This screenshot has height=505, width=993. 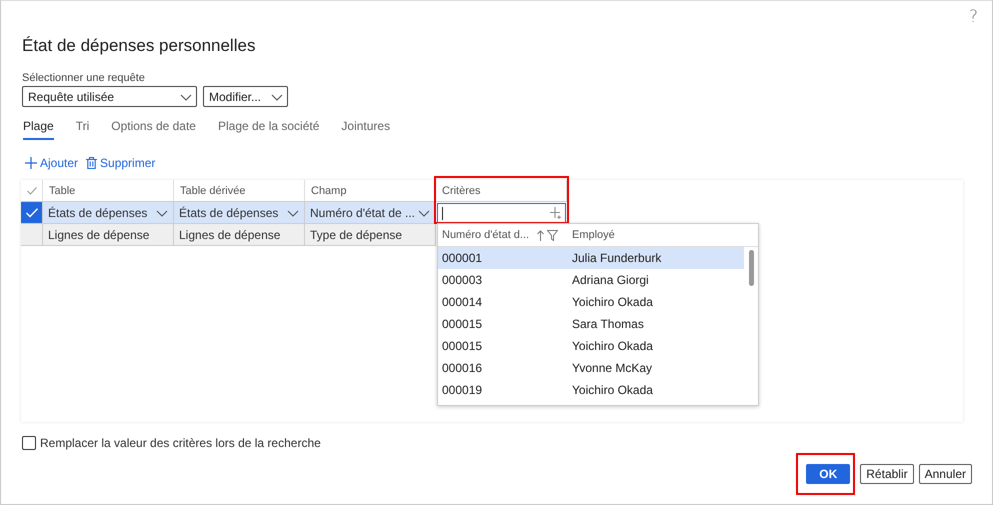 I want to click on dialog-button: Annuler, so click(x=945, y=474).